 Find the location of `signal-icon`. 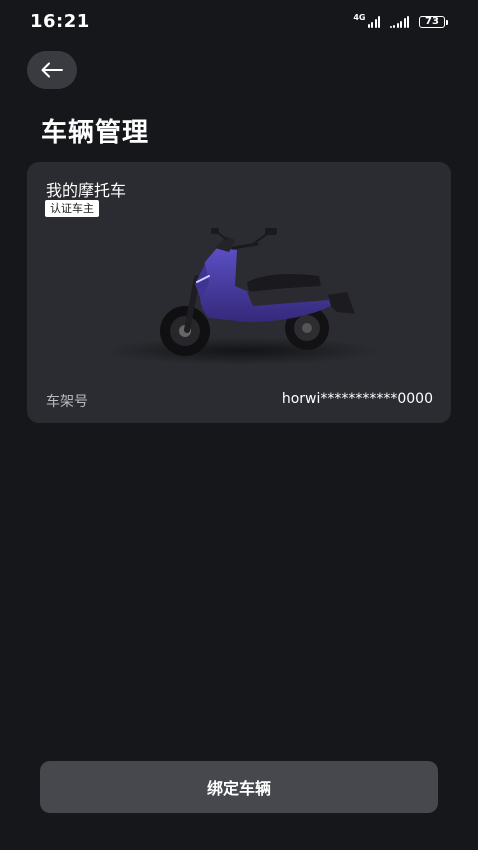

signal-icon is located at coordinates (399, 22).